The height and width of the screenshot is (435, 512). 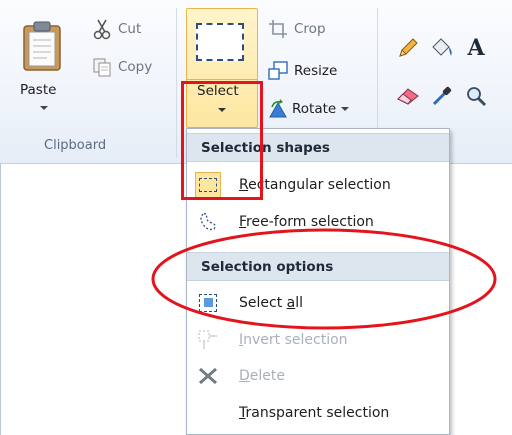 What do you see at coordinates (102, 67) in the screenshot?
I see `copy-icon` at bounding box center [102, 67].